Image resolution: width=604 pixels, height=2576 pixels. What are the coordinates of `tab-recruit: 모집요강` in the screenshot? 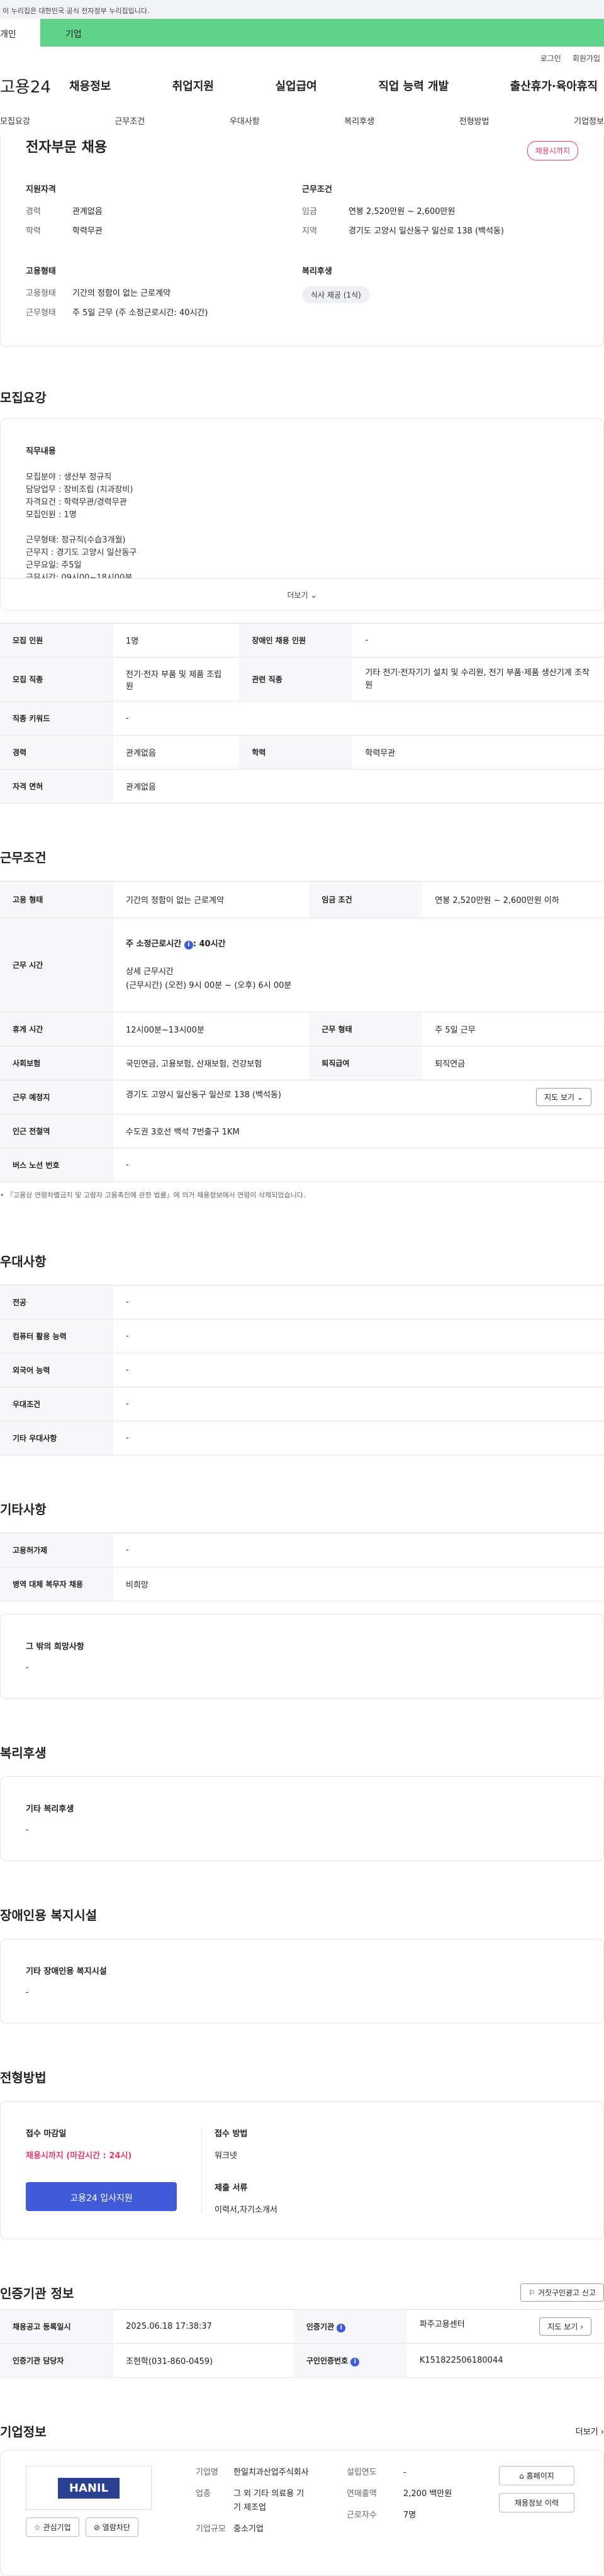 It's located at (15, 120).